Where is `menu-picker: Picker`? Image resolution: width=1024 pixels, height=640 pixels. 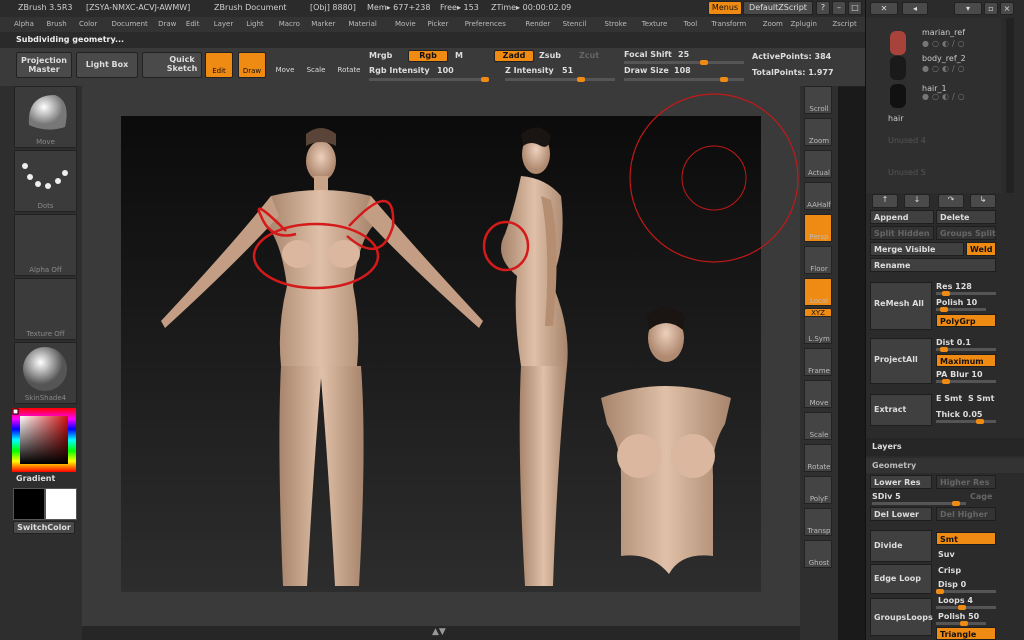 menu-picker: Picker is located at coordinates (438, 24).